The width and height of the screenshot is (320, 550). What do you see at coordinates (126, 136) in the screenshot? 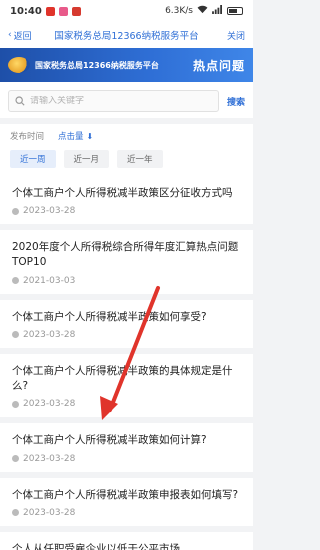
I see `sort-row: 发布时间 点击量 ⬇` at bounding box center [126, 136].